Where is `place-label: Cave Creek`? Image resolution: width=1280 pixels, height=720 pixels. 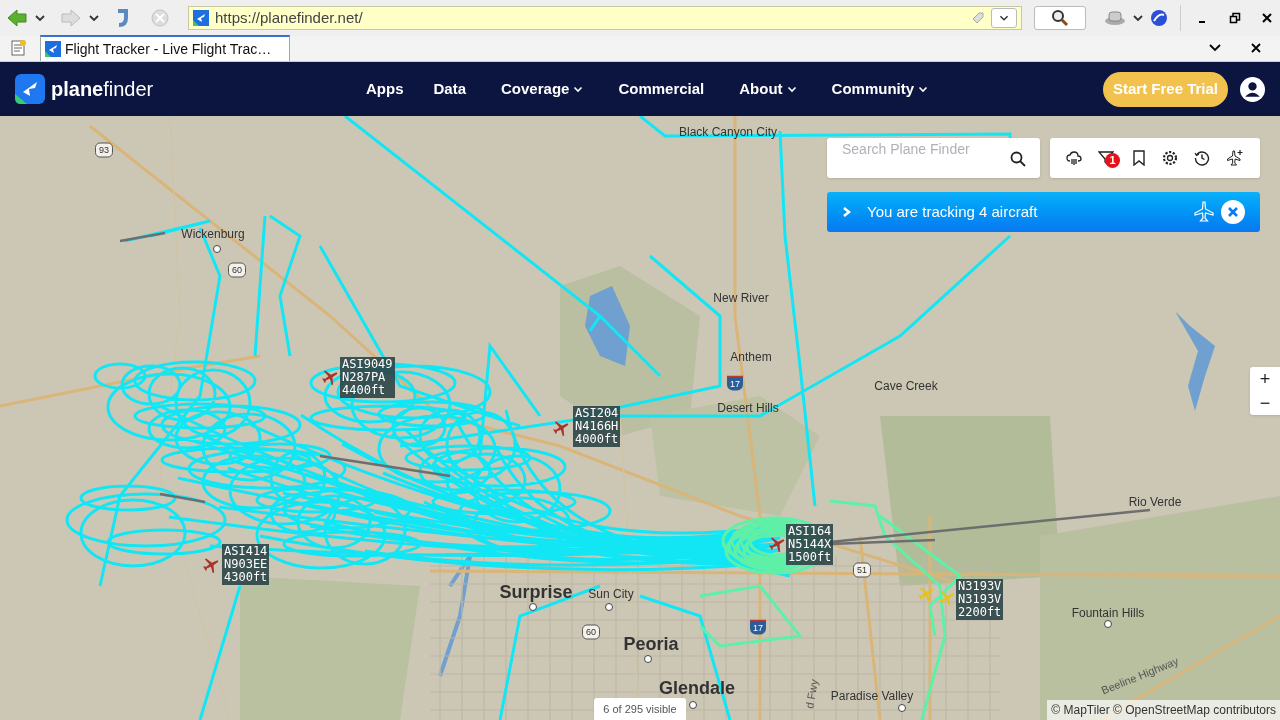
place-label: Cave Creek is located at coordinates (906, 386).